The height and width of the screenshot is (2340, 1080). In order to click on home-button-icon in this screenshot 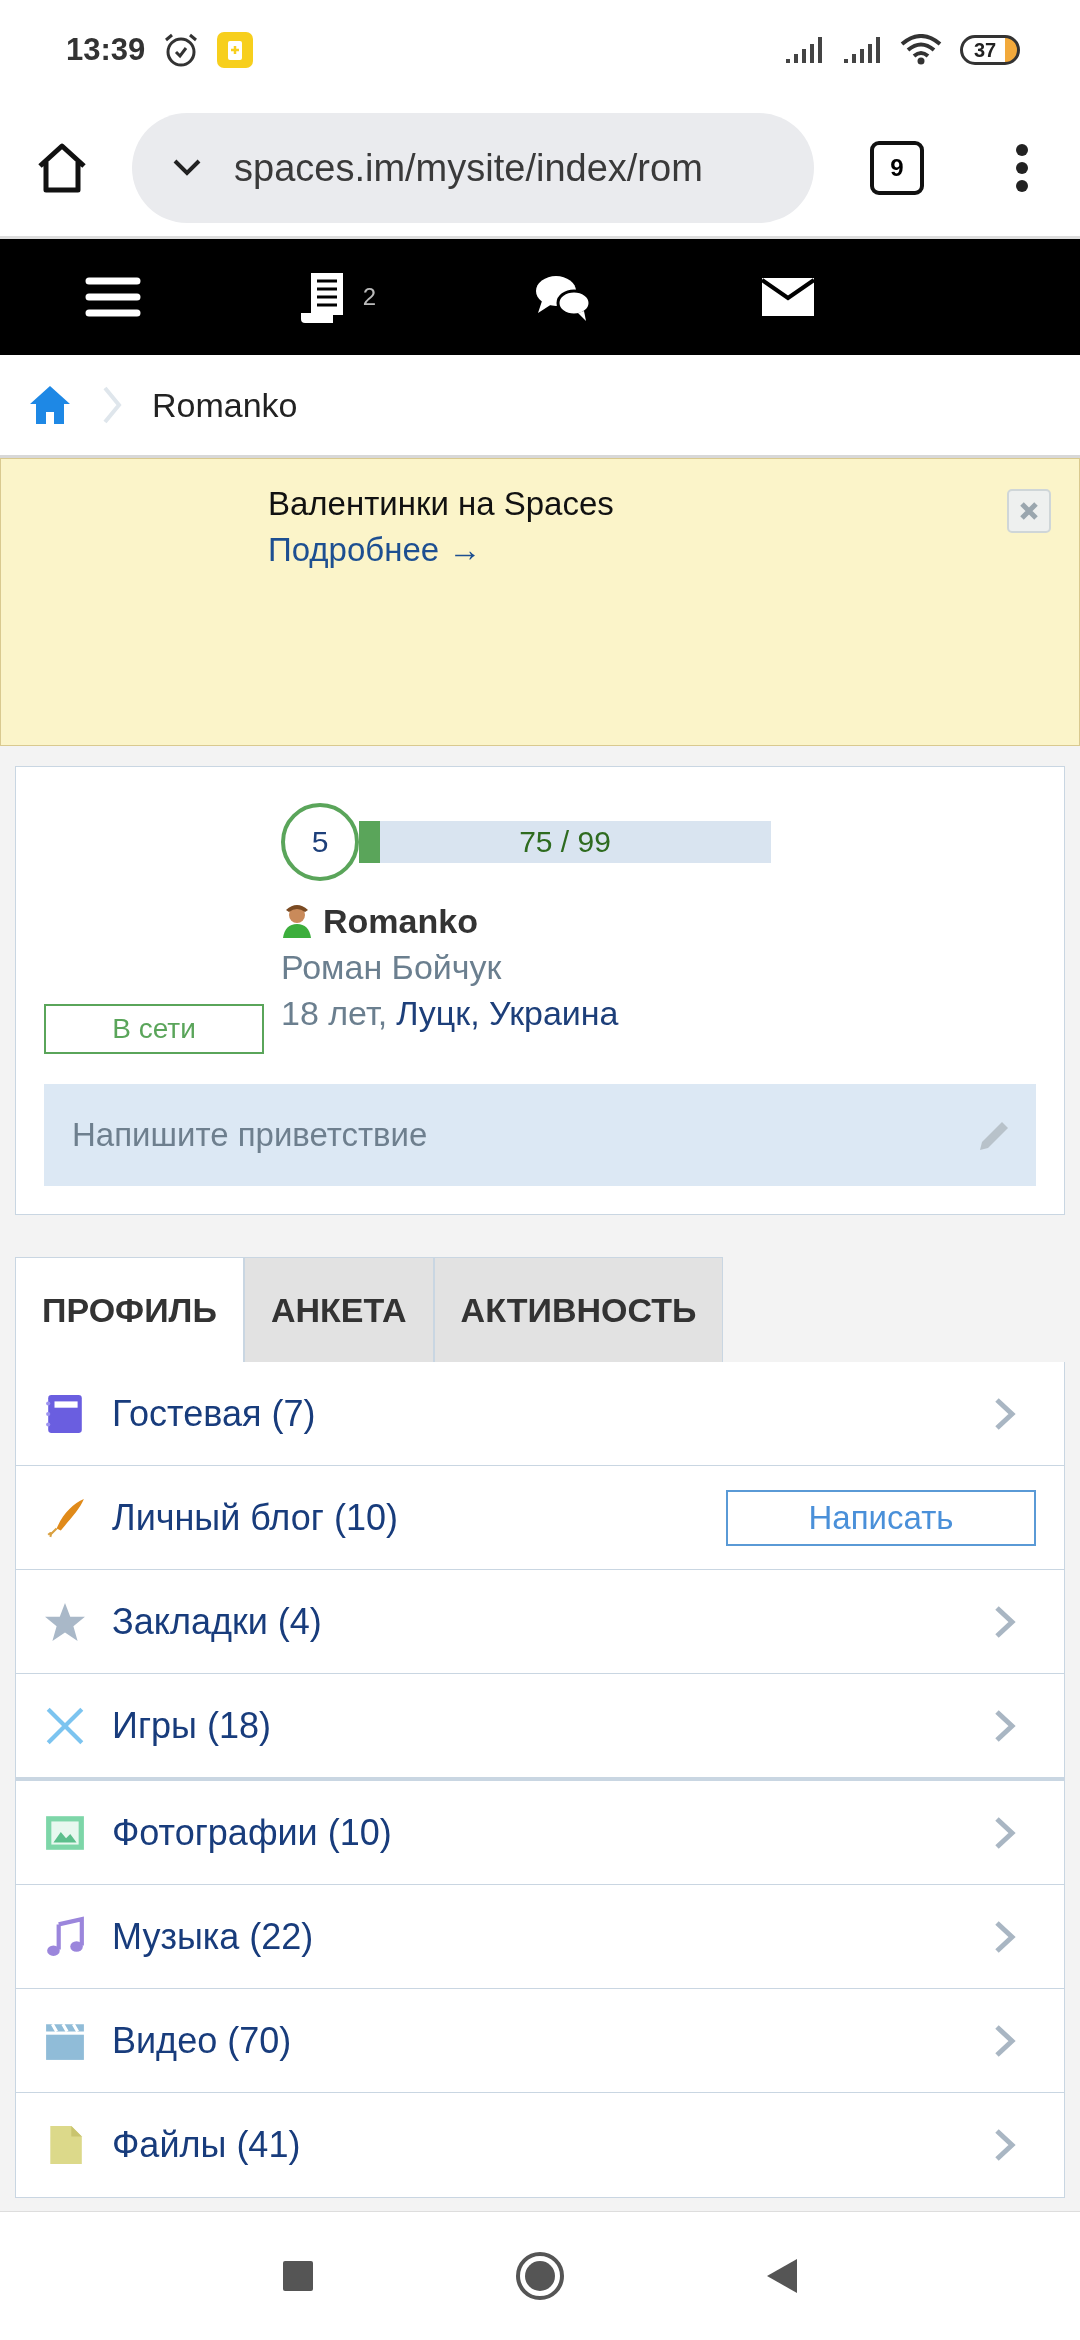, I will do `click(540, 2276)`.